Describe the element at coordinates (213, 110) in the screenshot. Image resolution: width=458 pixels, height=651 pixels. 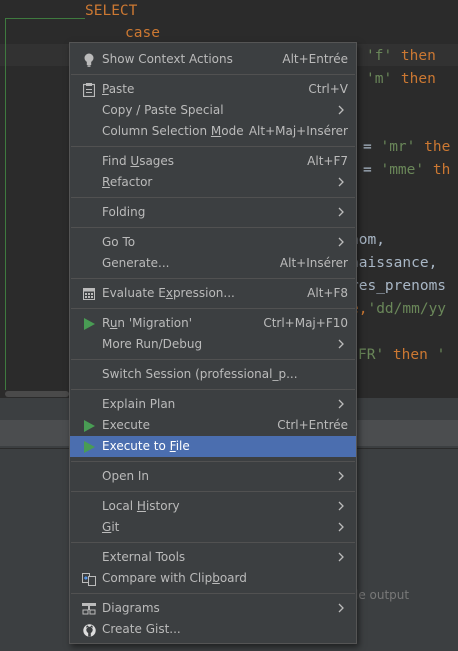
I see `menu-item-copy-paste-special: Copy / Paste Special` at that location.